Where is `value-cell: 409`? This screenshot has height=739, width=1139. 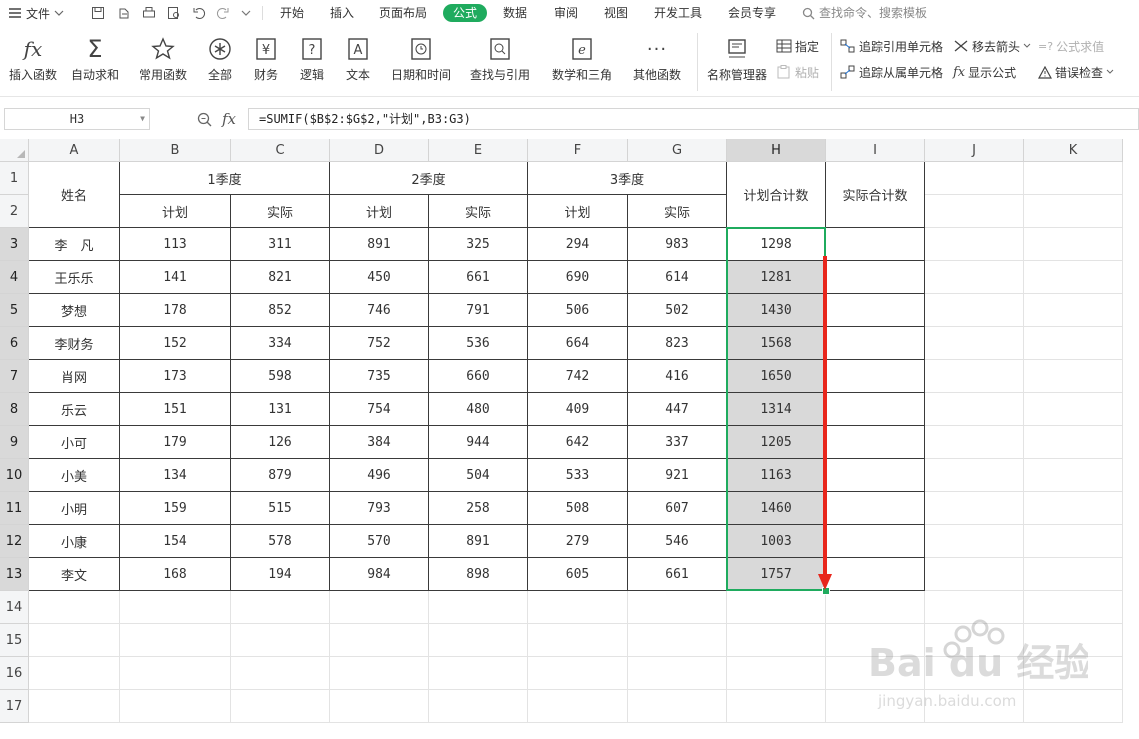 value-cell: 409 is located at coordinates (578, 409).